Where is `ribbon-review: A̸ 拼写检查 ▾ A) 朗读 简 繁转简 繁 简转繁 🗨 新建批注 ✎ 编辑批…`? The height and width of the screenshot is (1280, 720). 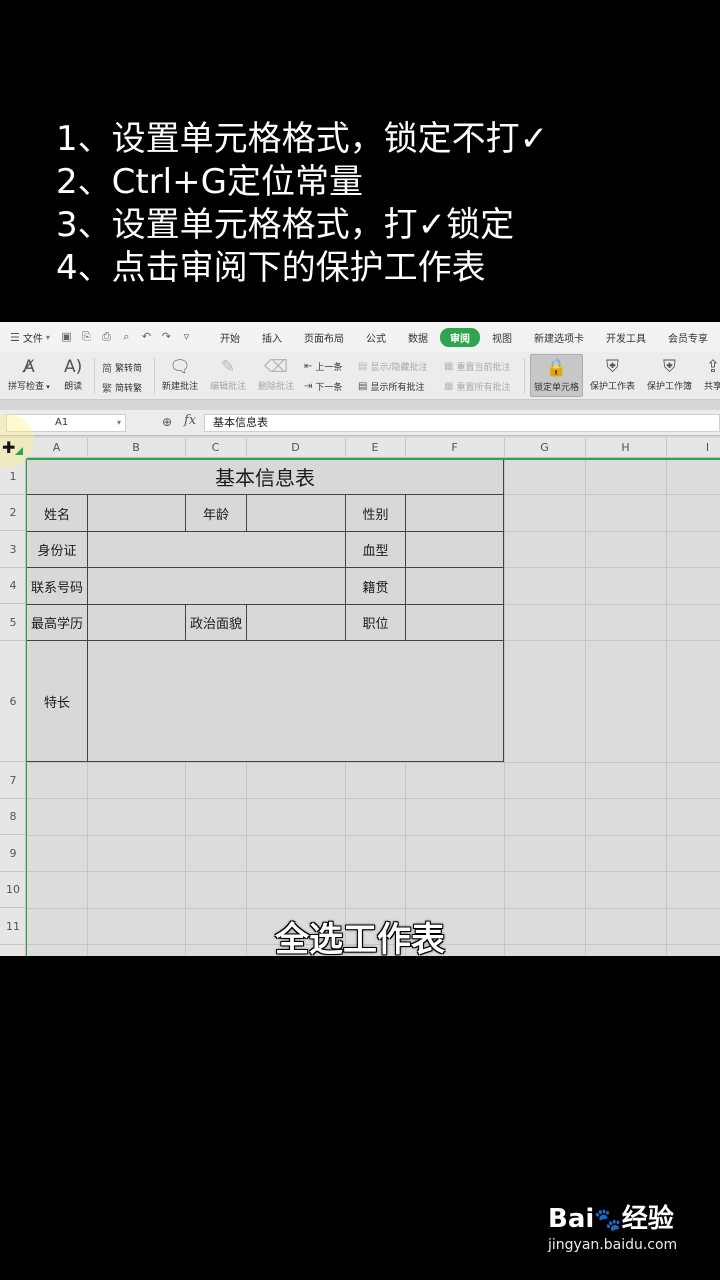 ribbon-review: A̸ 拼写检查 ▾ A) 朗读 简 繁转简 繁 简转繁 🗨 新建批注 ✎ 编辑批… is located at coordinates (360, 376).